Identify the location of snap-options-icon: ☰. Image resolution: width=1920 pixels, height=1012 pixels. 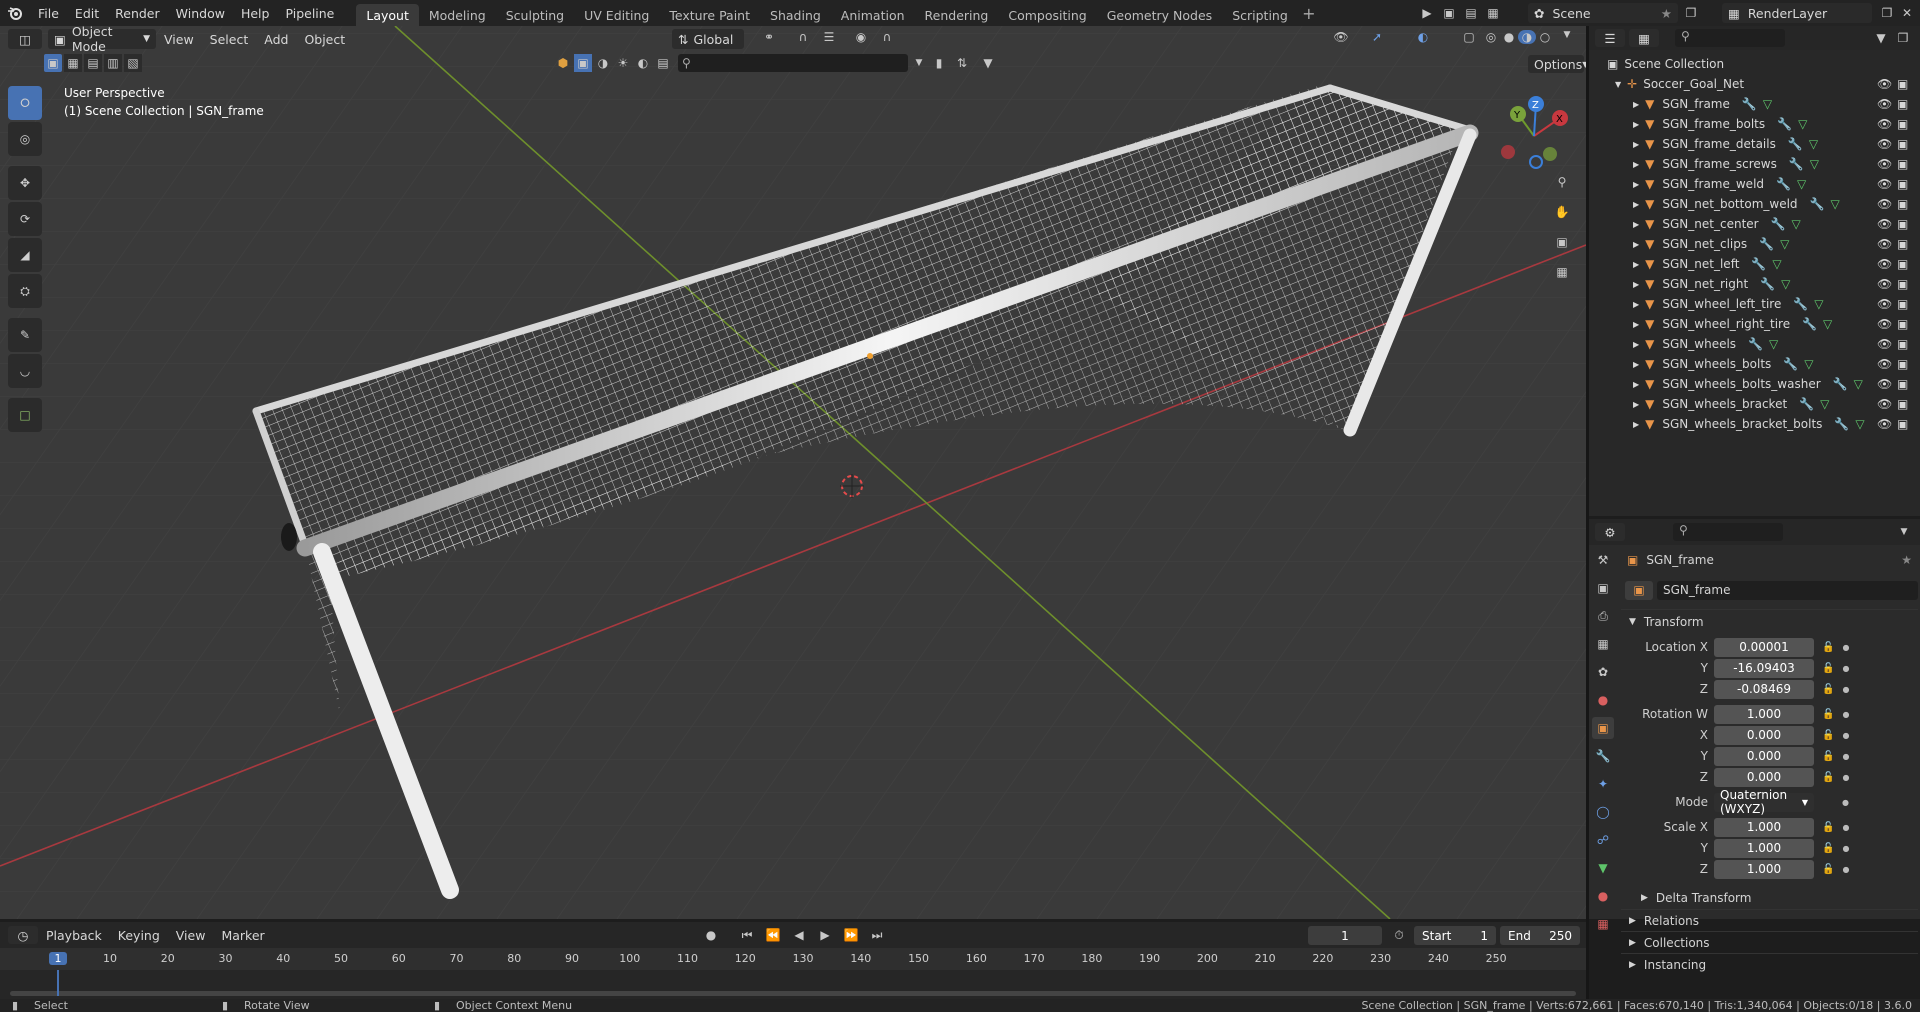
(829, 37).